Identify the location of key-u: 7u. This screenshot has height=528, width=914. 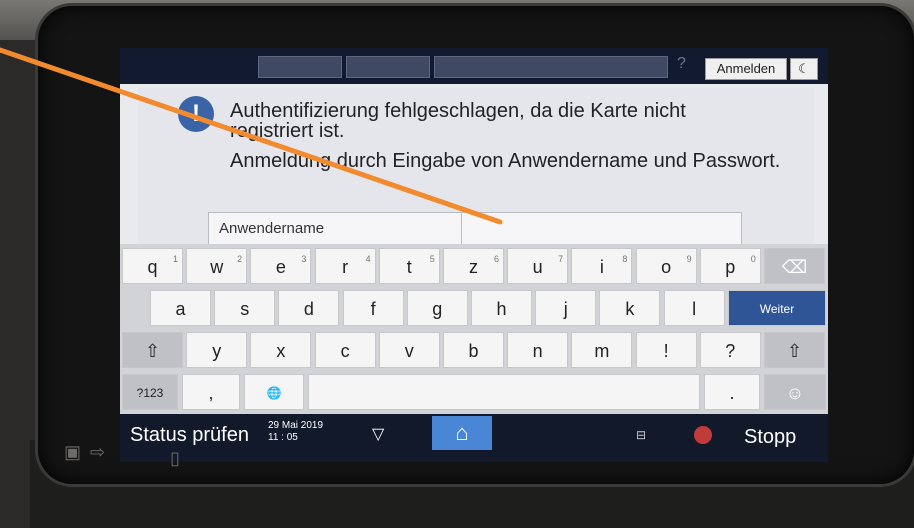
(538, 266).